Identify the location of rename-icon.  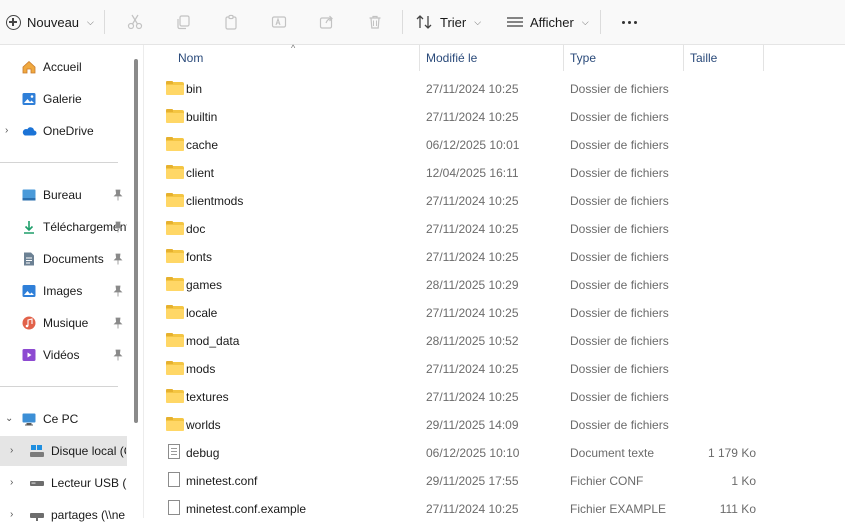
(279, 22).